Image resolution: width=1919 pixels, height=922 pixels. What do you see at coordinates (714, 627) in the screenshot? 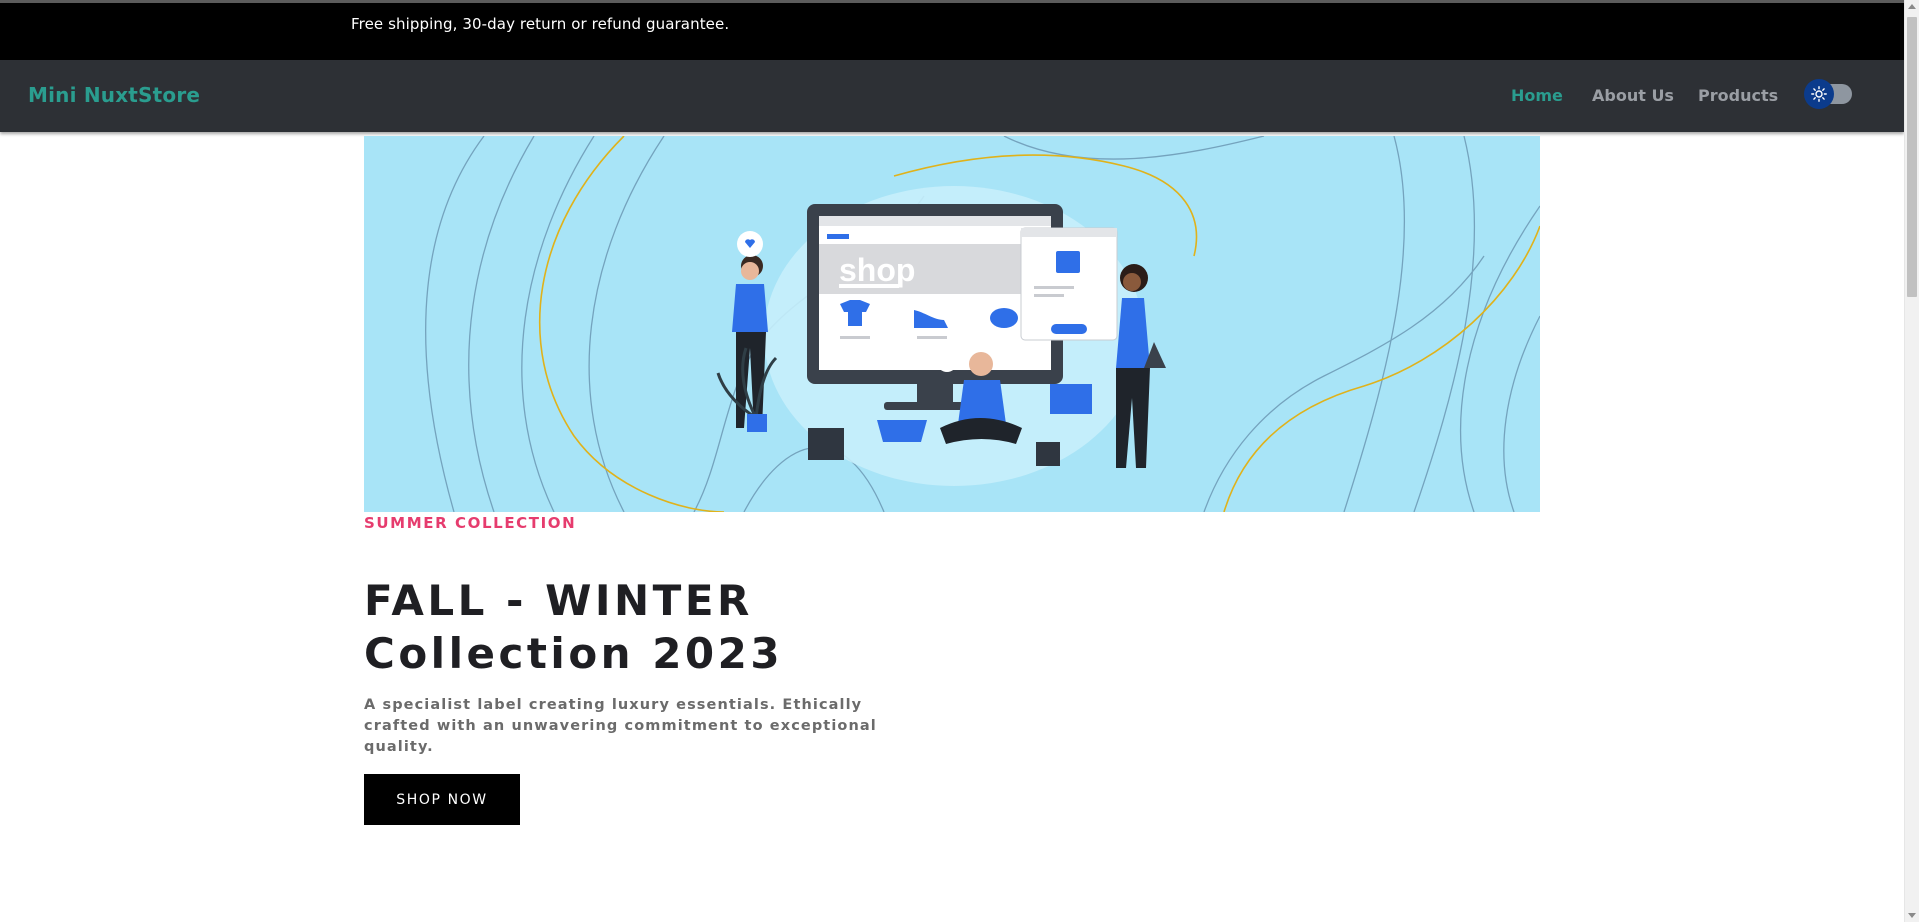
I see `hero-title: FALL - WINTER Collection 2023` at bounding box center [714, 627].